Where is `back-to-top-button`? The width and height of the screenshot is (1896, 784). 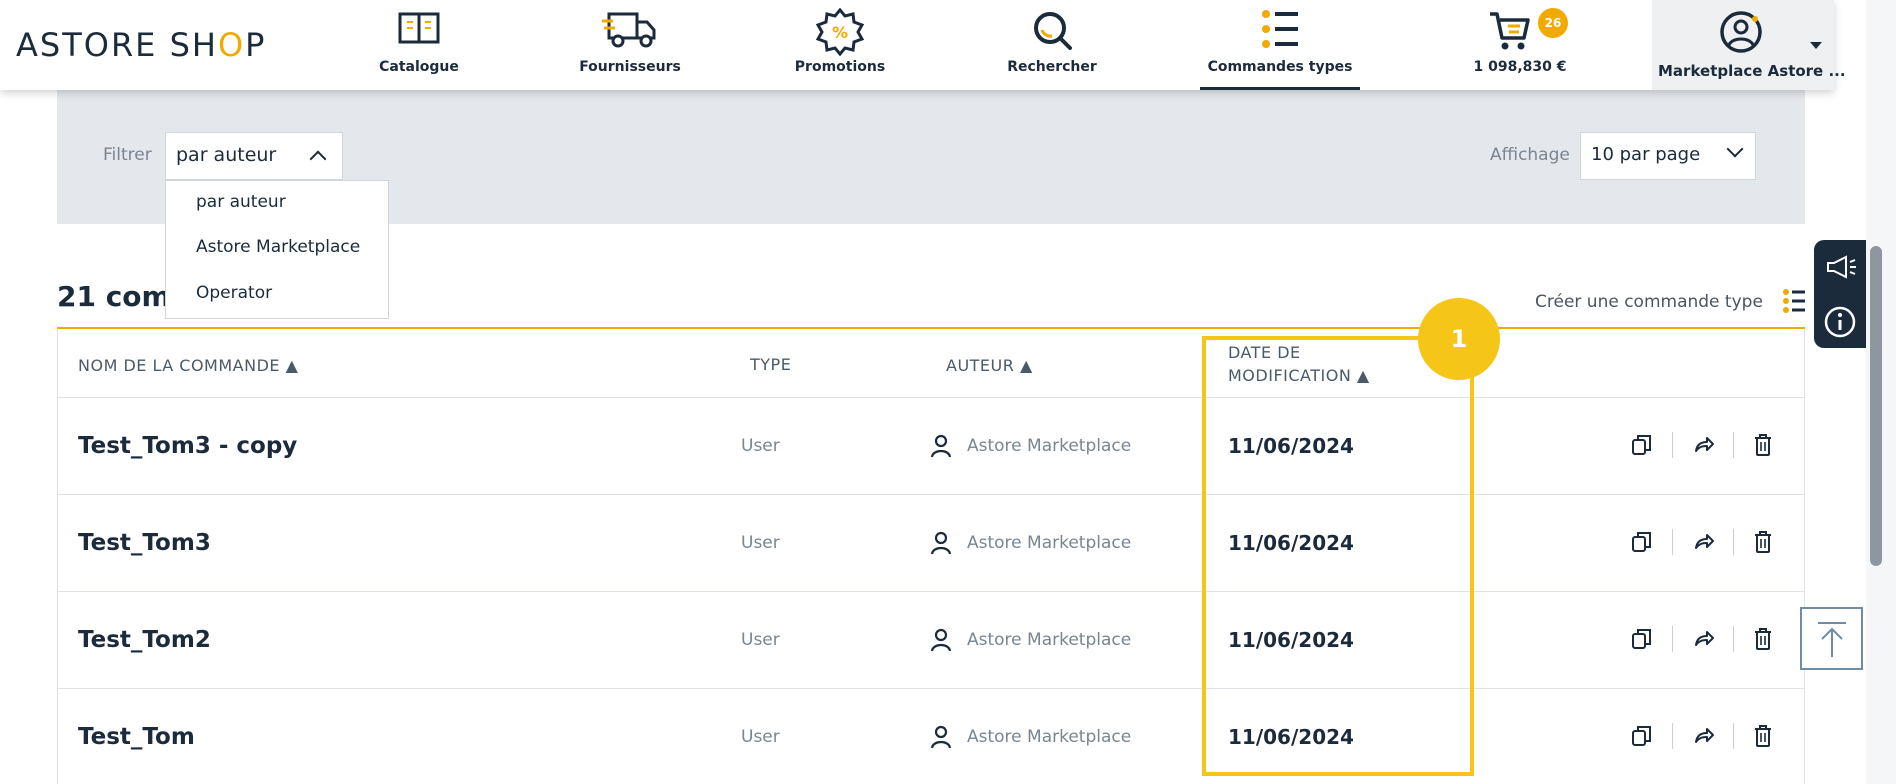 back-to-top-button is located at coordinates (1831, 638).